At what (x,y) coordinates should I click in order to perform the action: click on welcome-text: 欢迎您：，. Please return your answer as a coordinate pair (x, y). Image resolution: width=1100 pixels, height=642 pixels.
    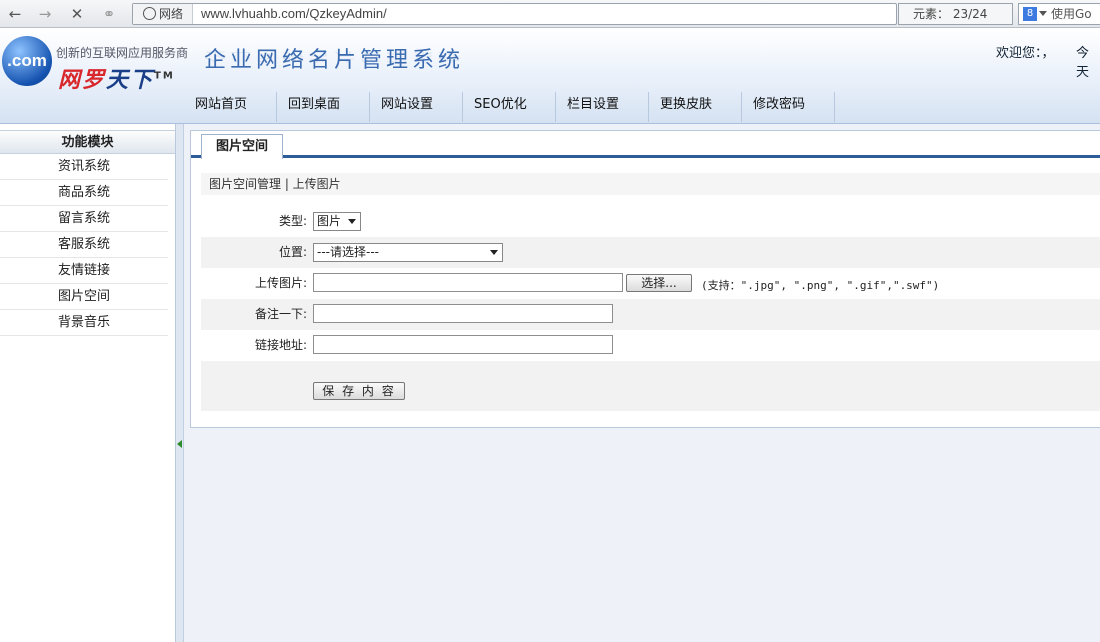
    Looking at the image, I should click on (1025, 53).